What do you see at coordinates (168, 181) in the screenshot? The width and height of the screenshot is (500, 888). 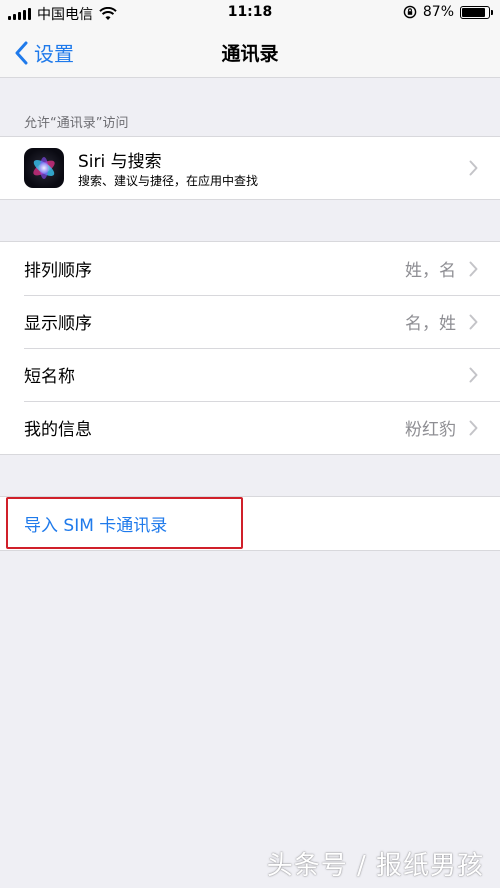 I see `siri-subtitle: 搜索、建议与捷径，在应用中查找` at bounding box center [168, 181].